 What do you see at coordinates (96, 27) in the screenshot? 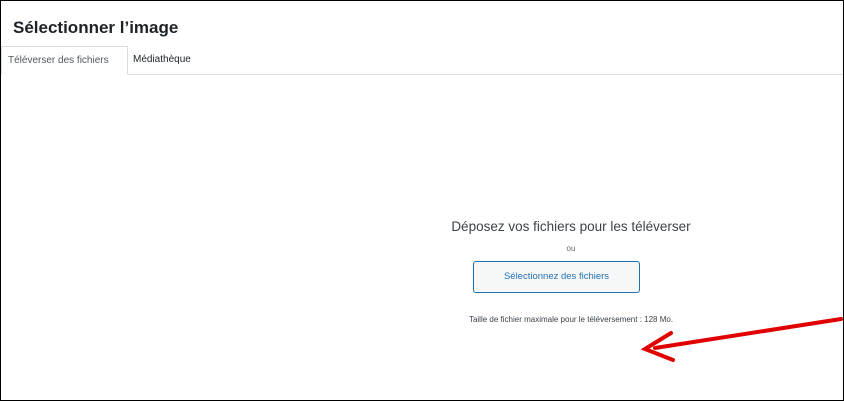
I see `modal-title: Sélectionner l’image` at bounding box center [96, 27].